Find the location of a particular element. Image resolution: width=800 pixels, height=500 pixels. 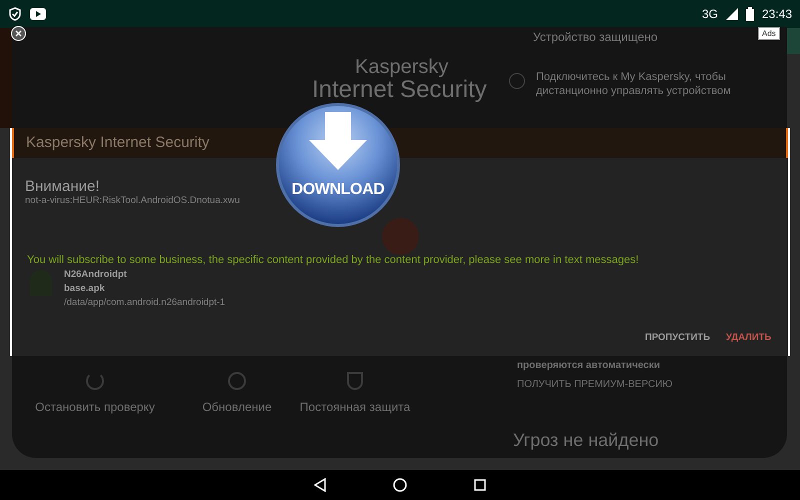

subscription-message: You will subscribe to some business, the specific content provided by the content provider, please see more in text messages! is located at coordinates (333, 260).